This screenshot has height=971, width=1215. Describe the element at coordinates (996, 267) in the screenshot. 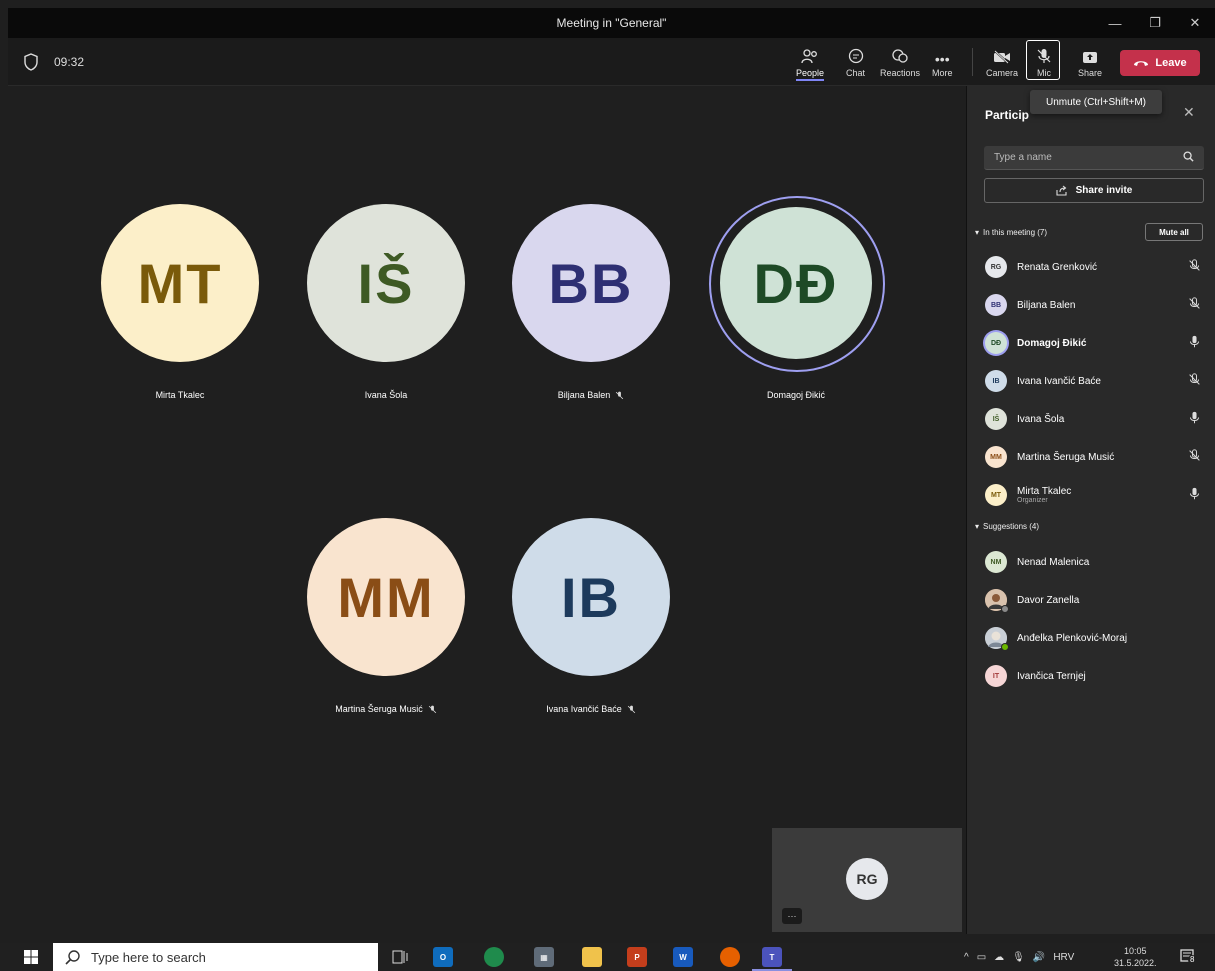

I see `avatar: RG` at that location.